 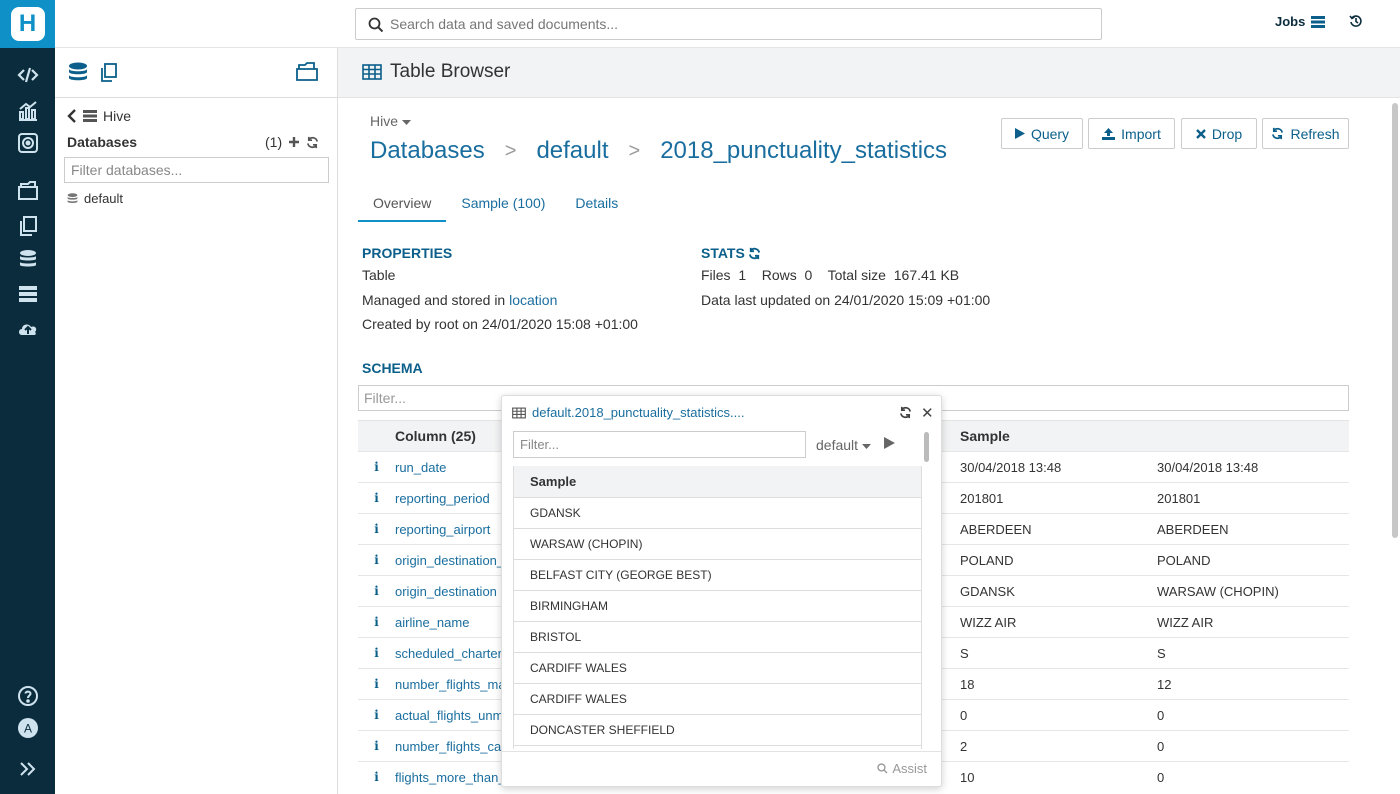 I want to click on scheduler-icon, so click(x=27, y=143).